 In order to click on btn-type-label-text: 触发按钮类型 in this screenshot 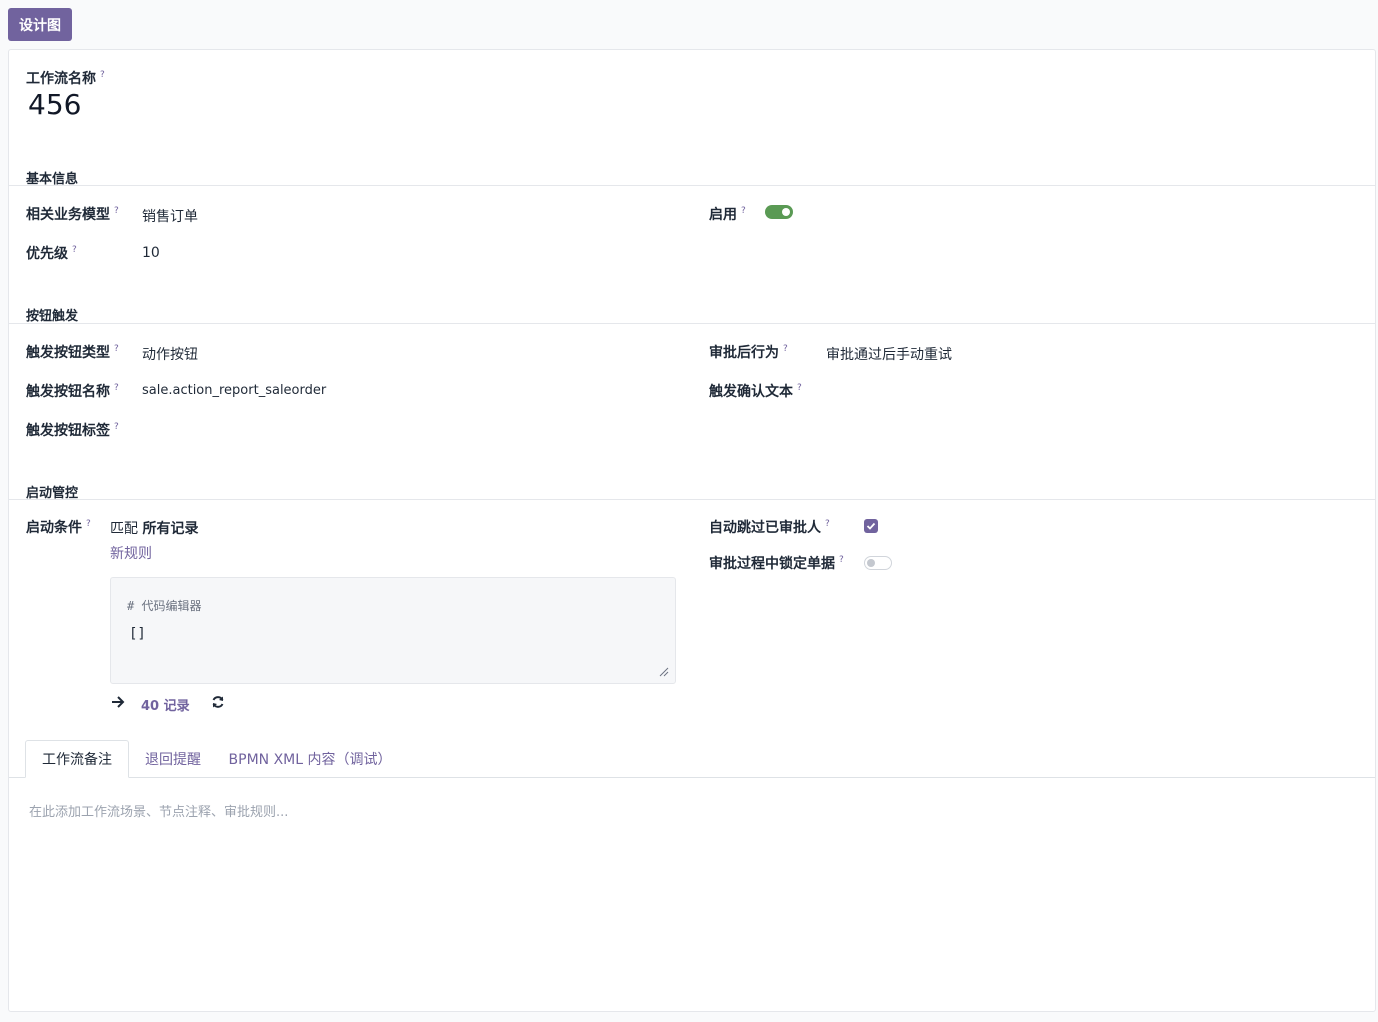, I will do `click(68, 353)`.